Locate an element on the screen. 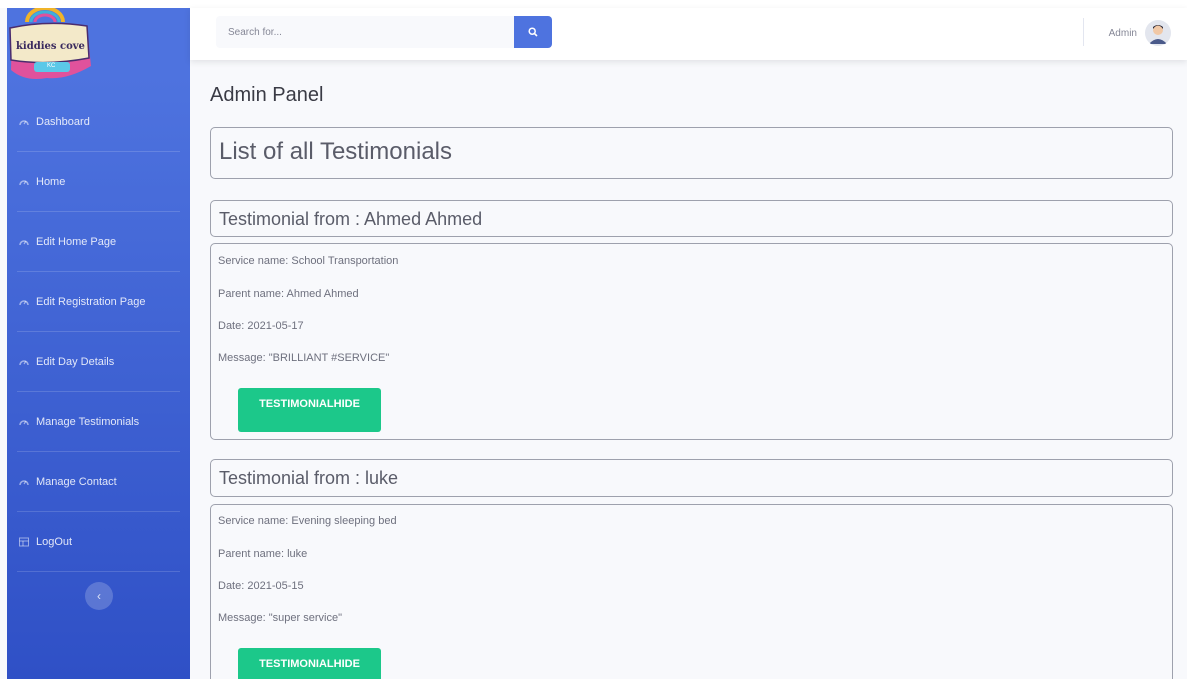  sidebar-item-edit-day-details: Edit Day Details is located at coordinates (98, 362).